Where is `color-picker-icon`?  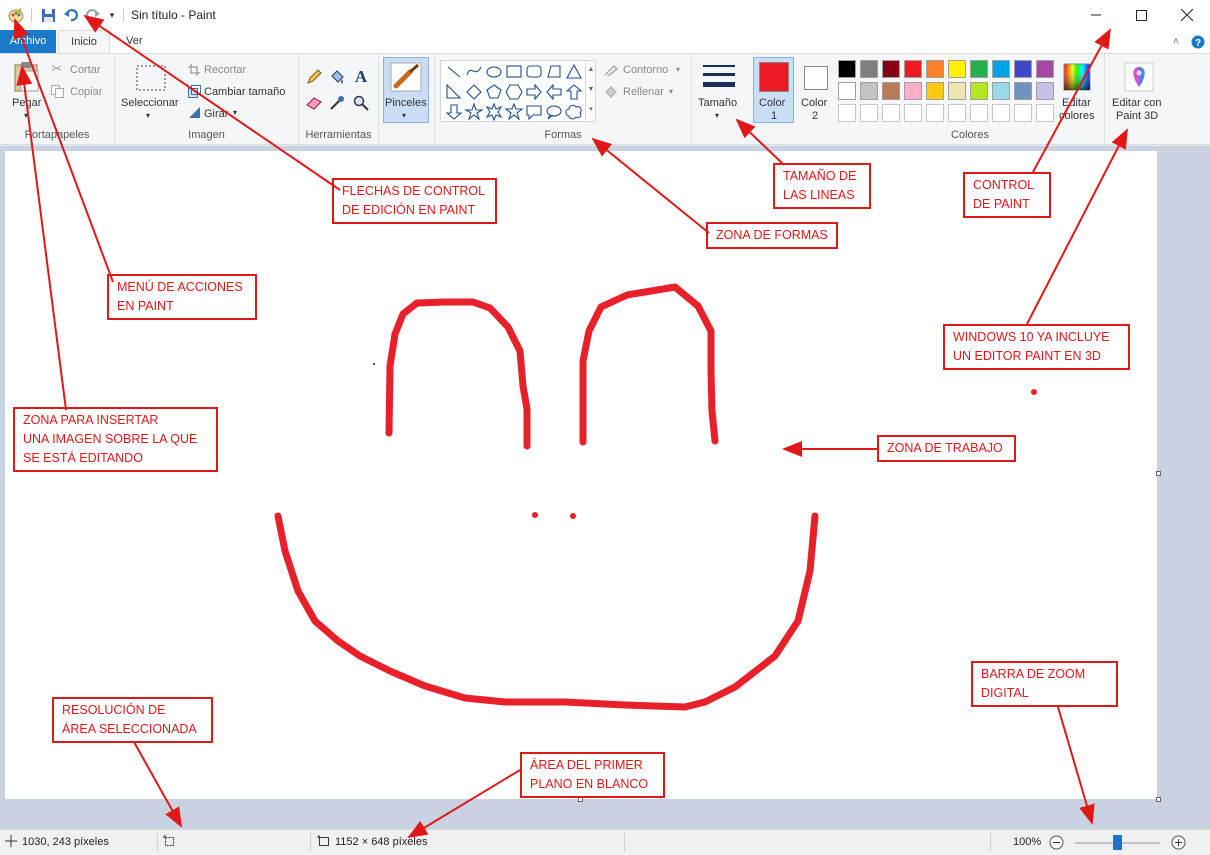
color-picker-icon is located at coordinates (337, 103).